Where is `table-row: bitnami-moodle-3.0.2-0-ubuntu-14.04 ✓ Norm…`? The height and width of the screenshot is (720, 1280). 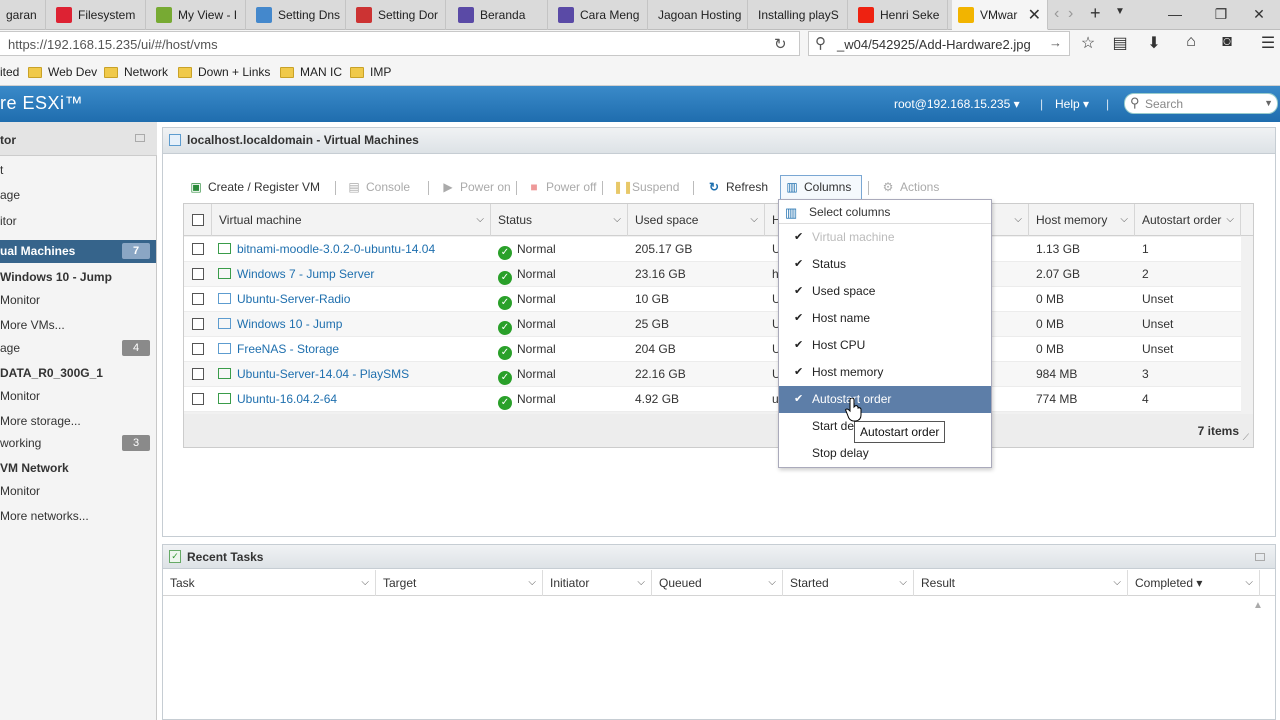 table-row: bitnami-moodle-3.0.2-0-ubuntu-14.04 ✓ Norm… is located at coordinates (712, 249).